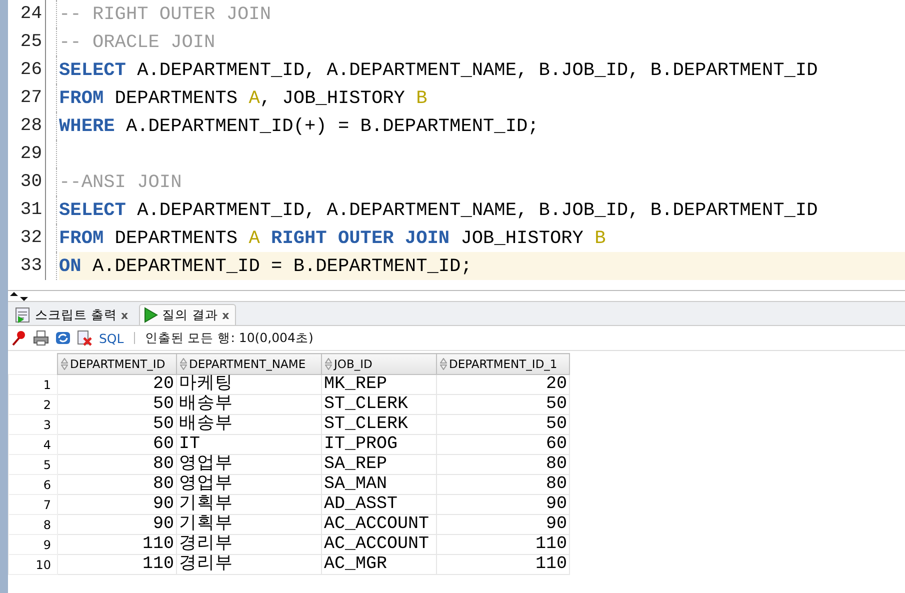 The image size is (905, 593). Describe the element at coordinates (379, 564) in the screenshot. I see `table-cell: AC_MGR` at that location.